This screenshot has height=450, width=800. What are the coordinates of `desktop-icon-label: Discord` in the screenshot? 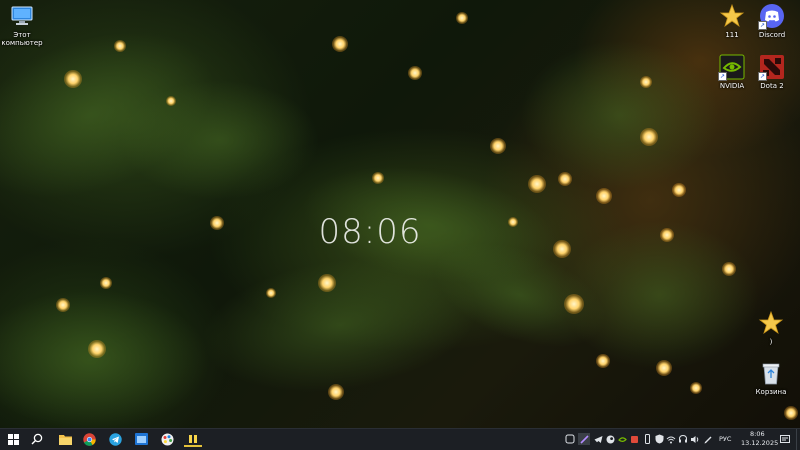 It's located at (772, 35).